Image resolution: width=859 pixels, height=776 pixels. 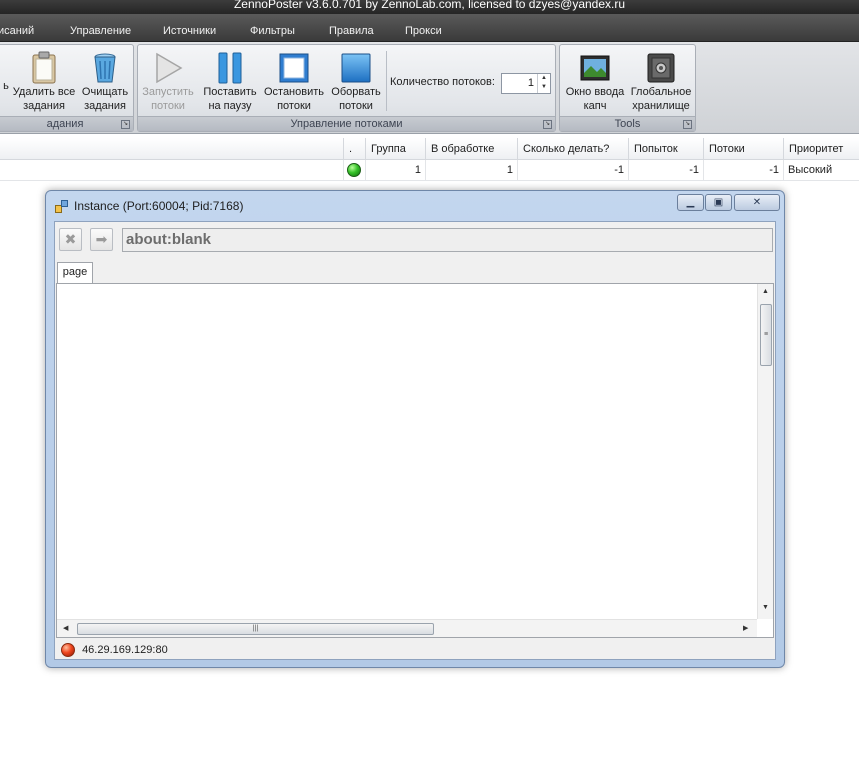 I want to click on address-text: about:blank, so click(x=168, y=239).